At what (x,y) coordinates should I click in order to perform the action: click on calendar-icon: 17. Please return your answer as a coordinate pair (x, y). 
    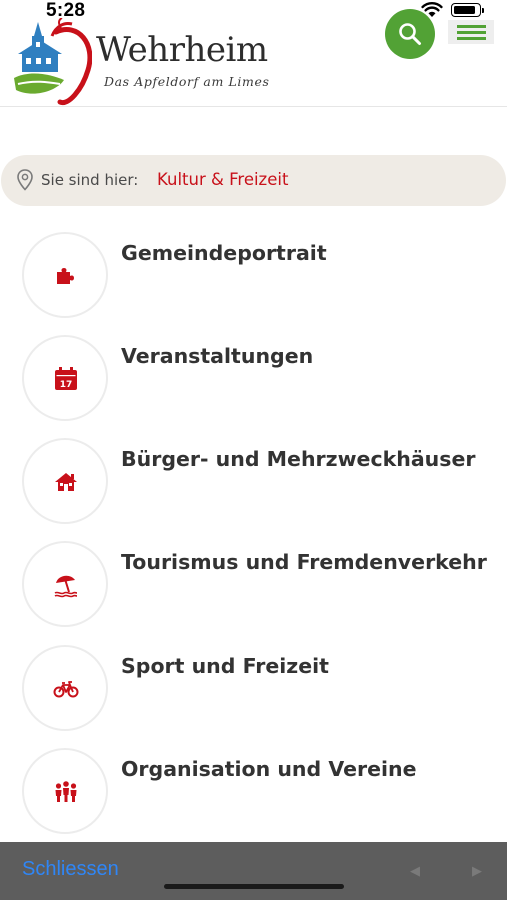
    Looking at the image, I should click on (66, 378).